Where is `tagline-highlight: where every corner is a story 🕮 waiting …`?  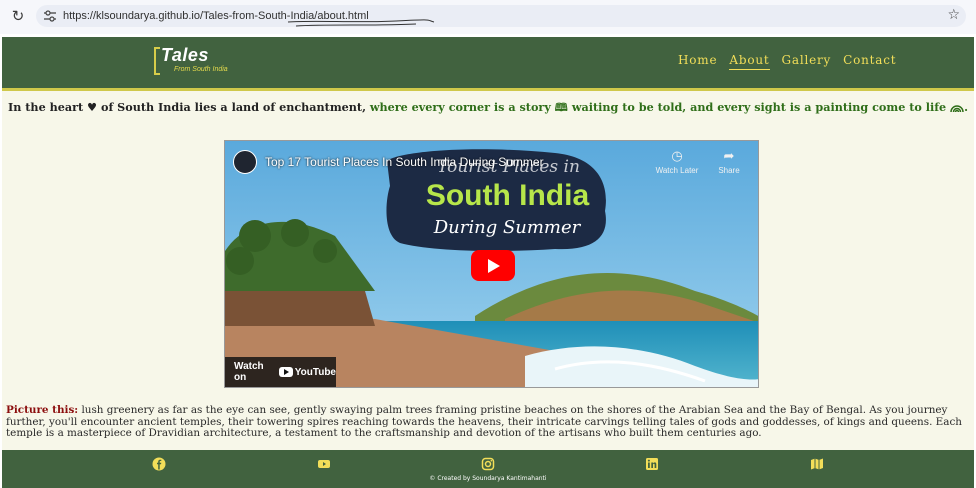 tagline-highlight: where every corner is a story 🕮 waiting … is located at coordinates (669, 107).